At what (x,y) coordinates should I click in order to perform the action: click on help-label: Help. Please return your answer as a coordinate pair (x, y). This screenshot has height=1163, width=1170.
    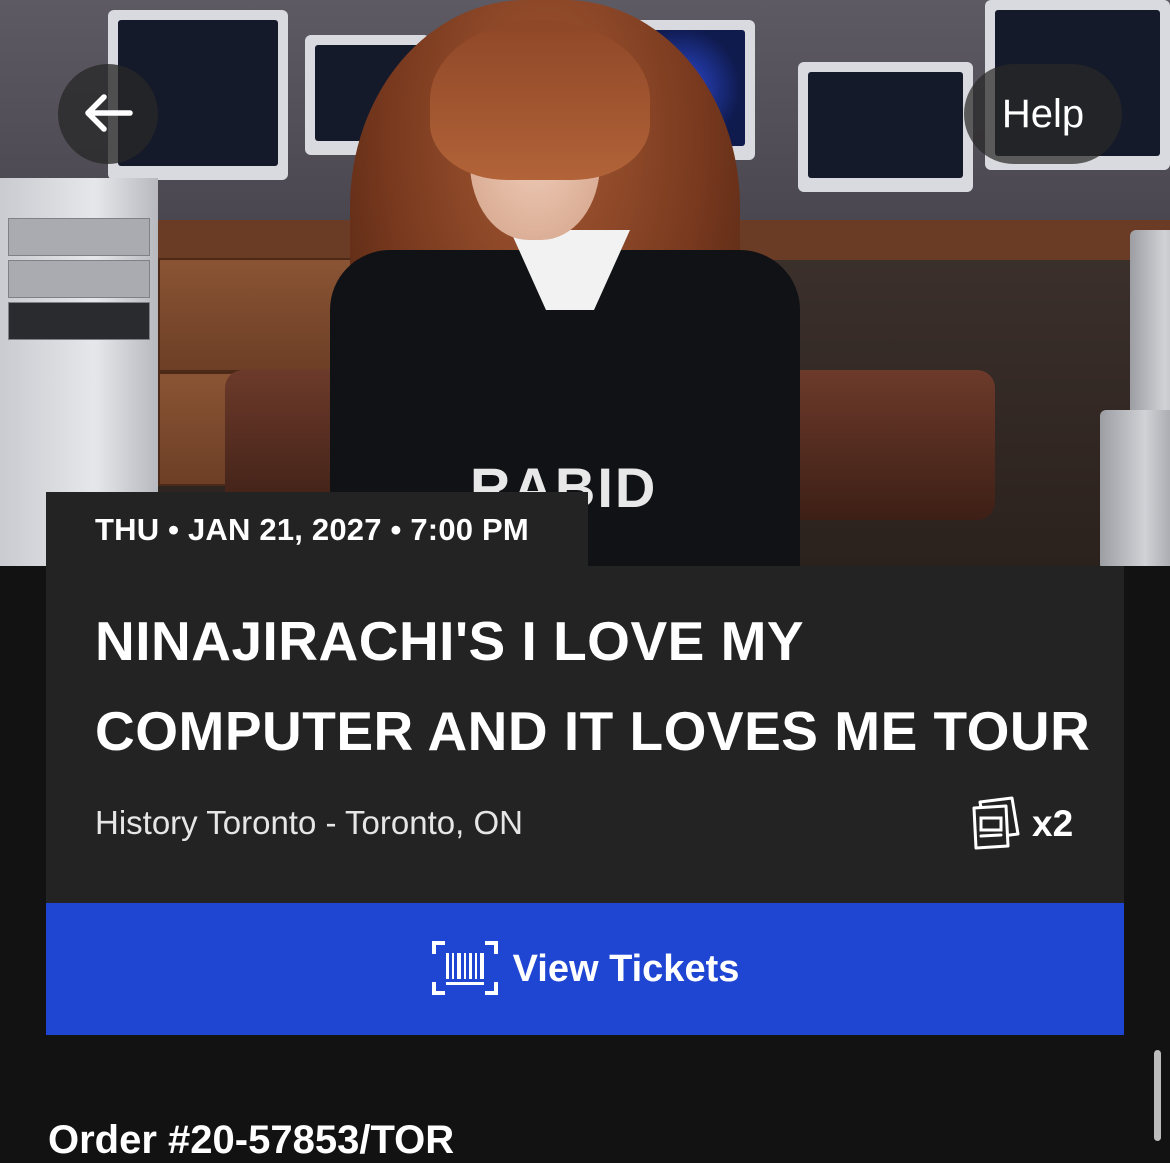
    Looking at the image, I should click on (1043, 113).